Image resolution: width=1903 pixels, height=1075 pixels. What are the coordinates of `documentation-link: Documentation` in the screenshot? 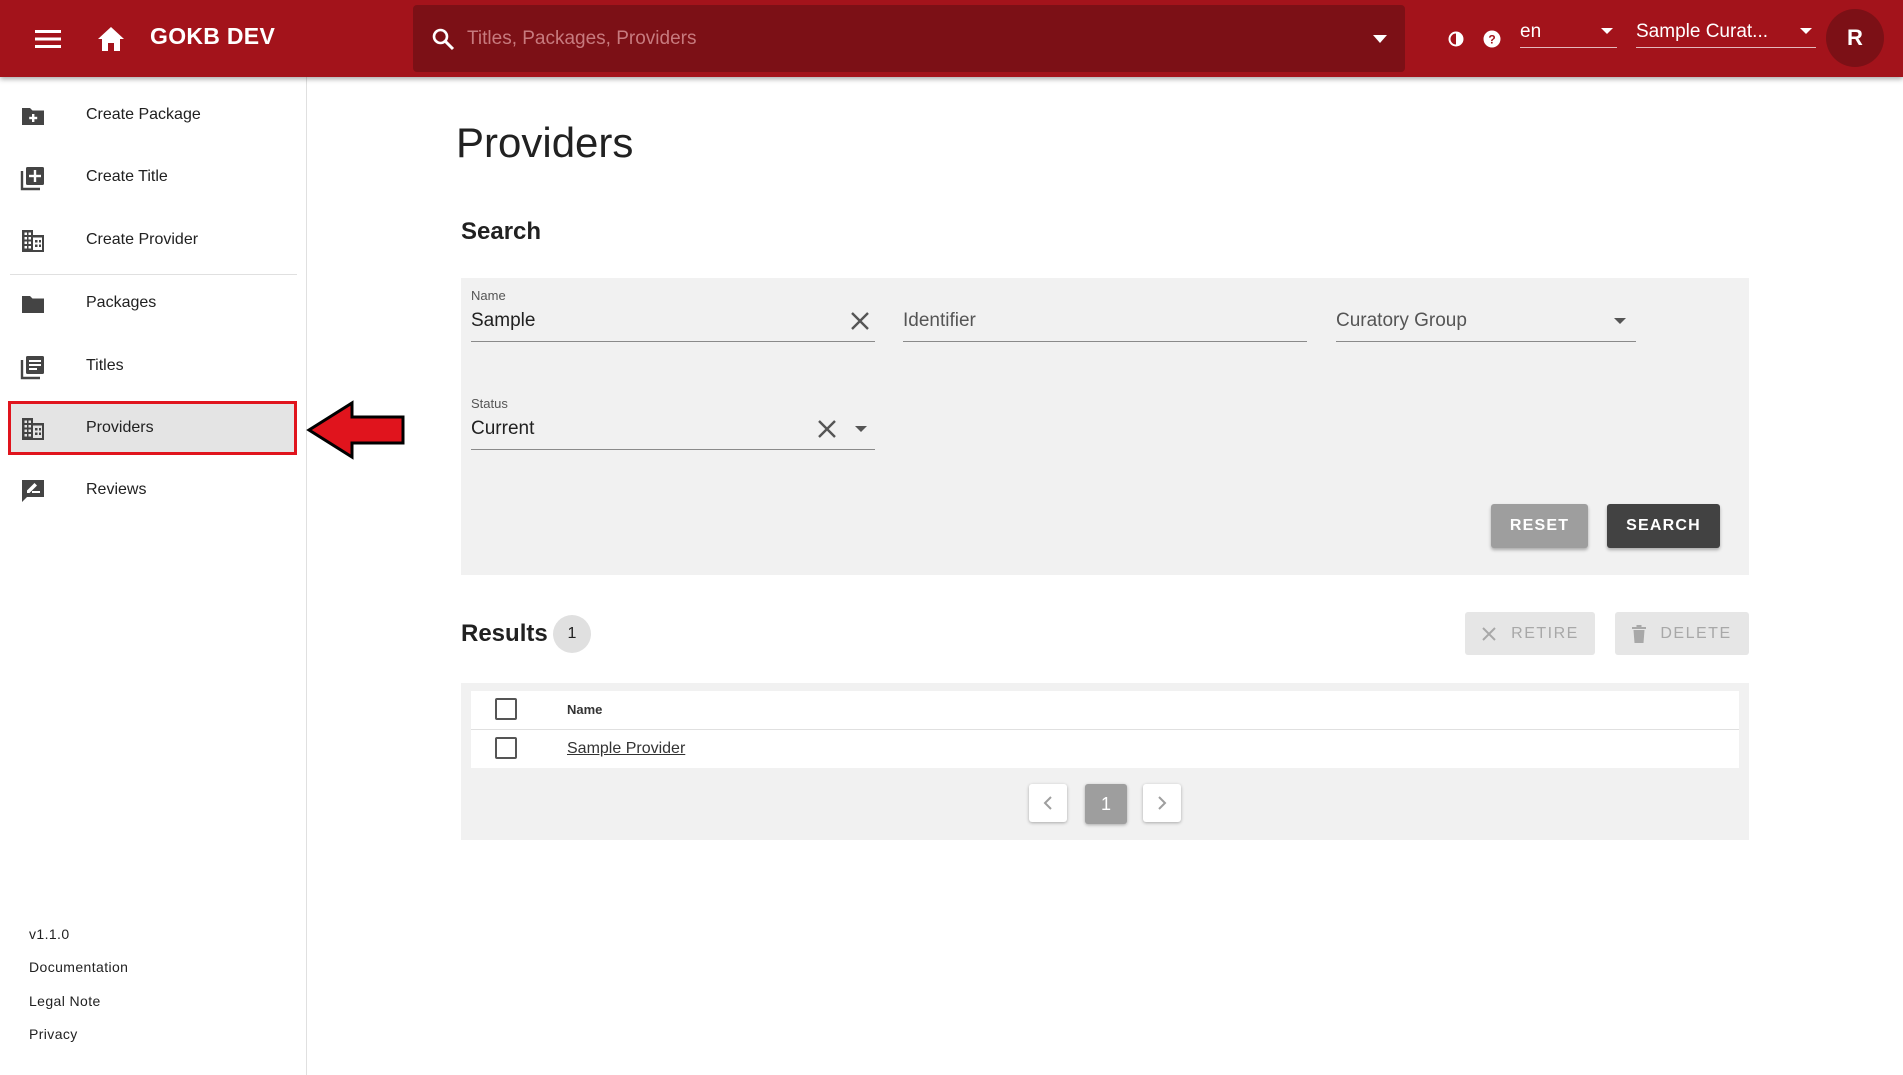 It's located at (78, 967).